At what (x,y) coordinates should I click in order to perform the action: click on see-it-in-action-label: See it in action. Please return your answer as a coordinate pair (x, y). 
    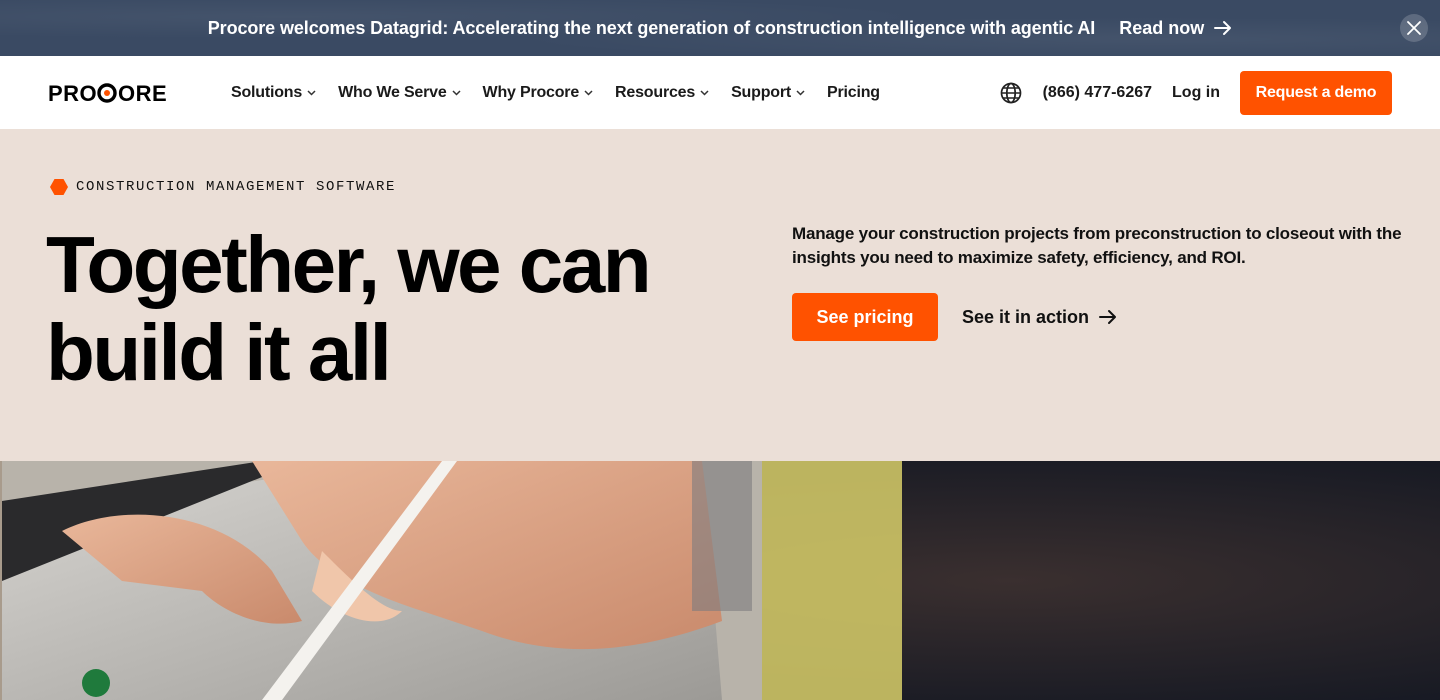
    Looking at the image, I should click on (1026, 316).